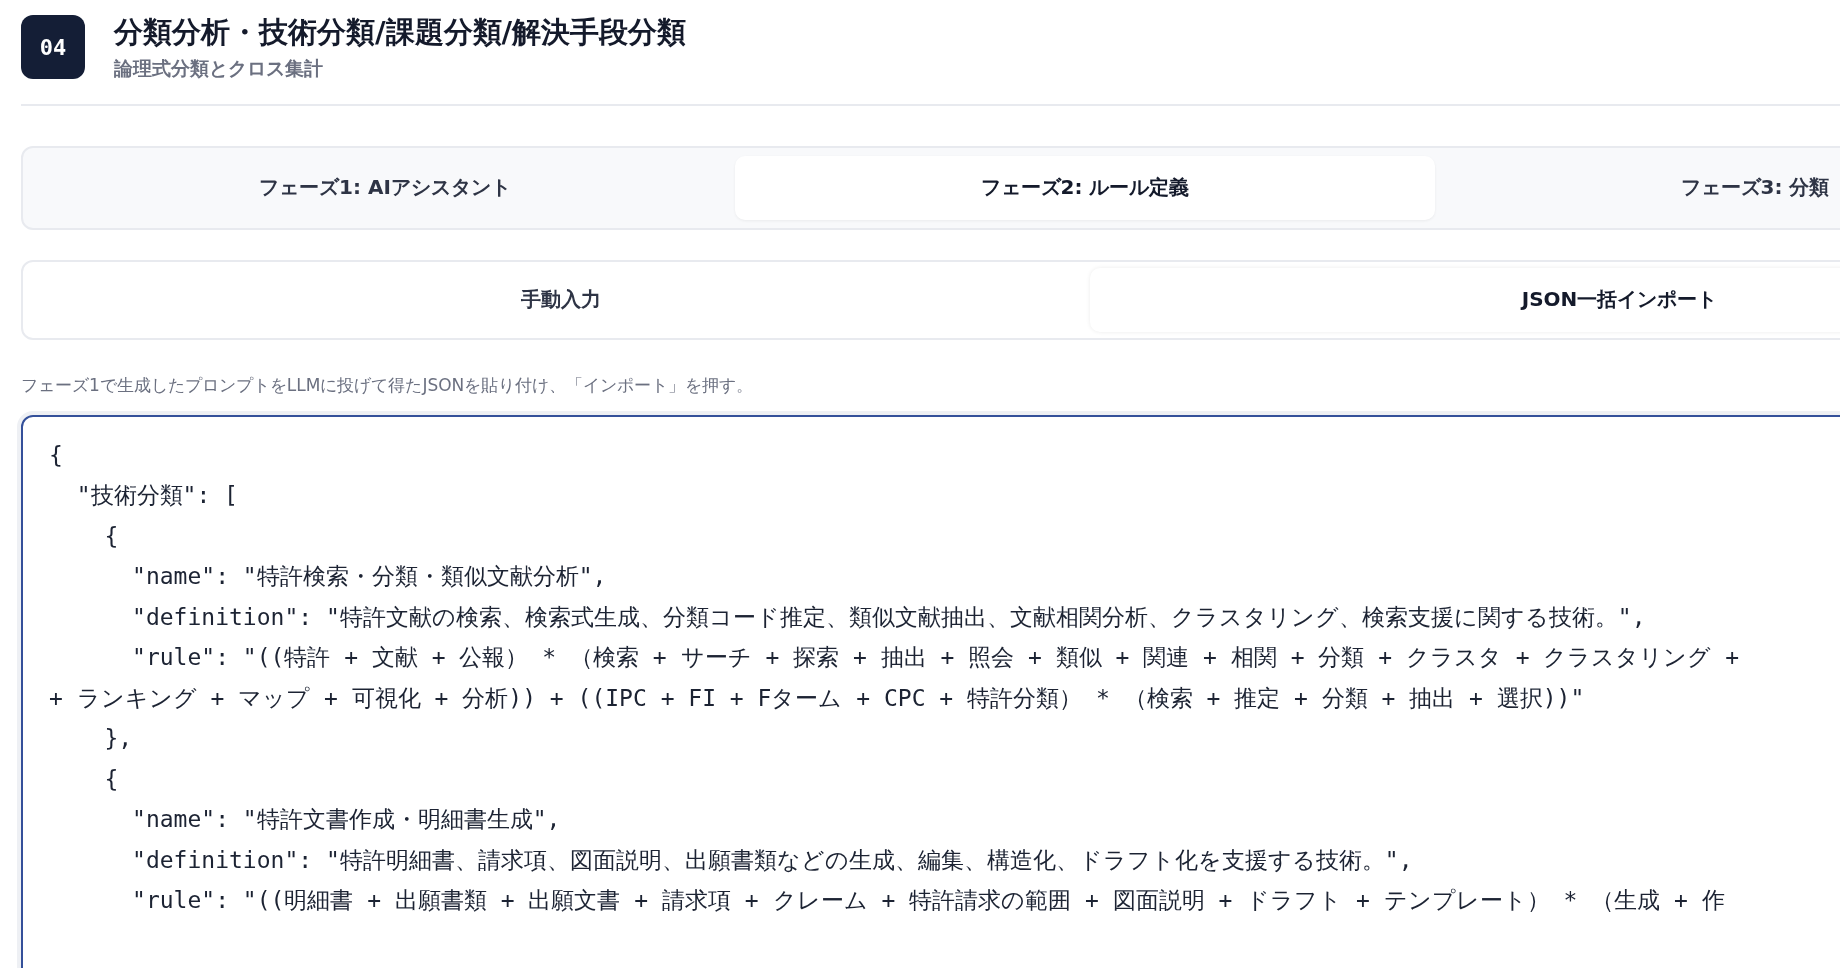 The height and width of the screenshot is (968, 1840). Describe the element at coordinates (1085, 187) in the screenshot. I see `phase-tab: フェーズ2: ルール定義` at that location.